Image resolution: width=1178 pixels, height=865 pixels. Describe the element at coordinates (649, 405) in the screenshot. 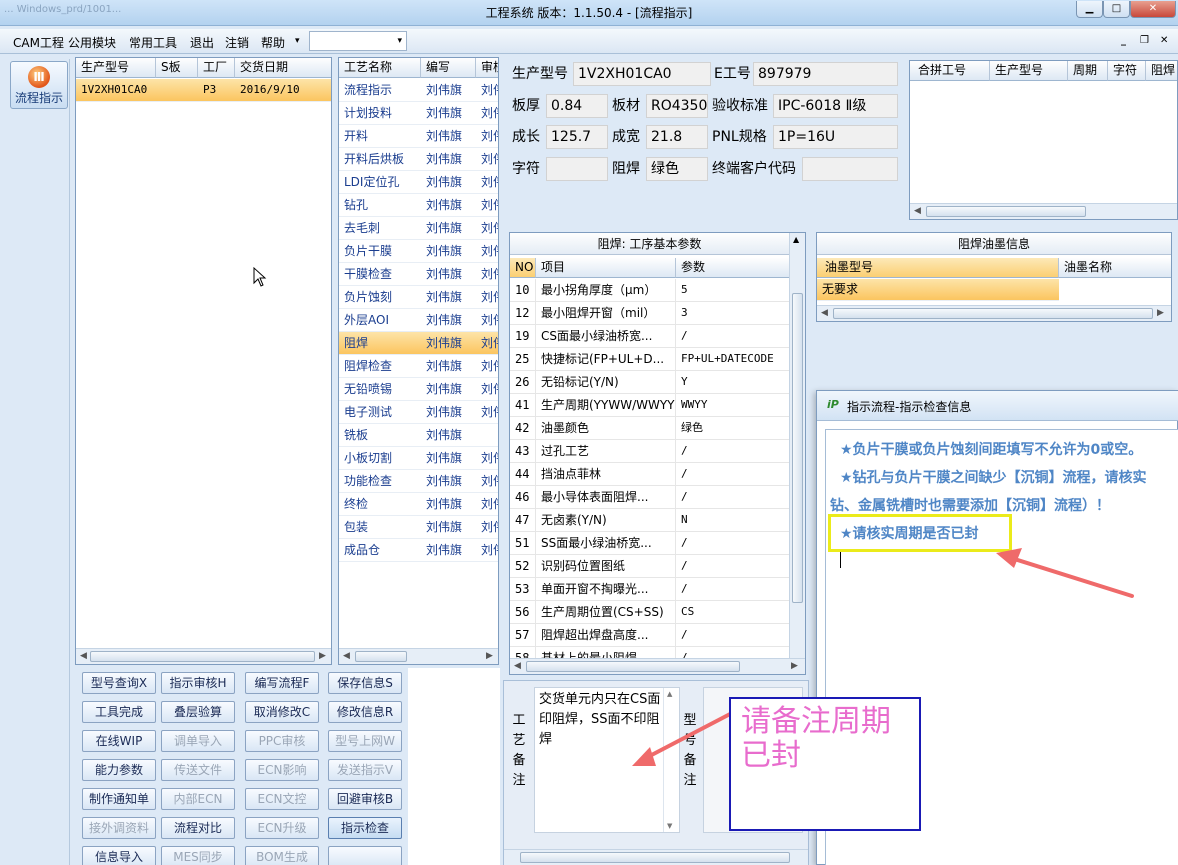

I see `param-row: 41 生产周期(YYWW/WWYY) WWYY` at that location.